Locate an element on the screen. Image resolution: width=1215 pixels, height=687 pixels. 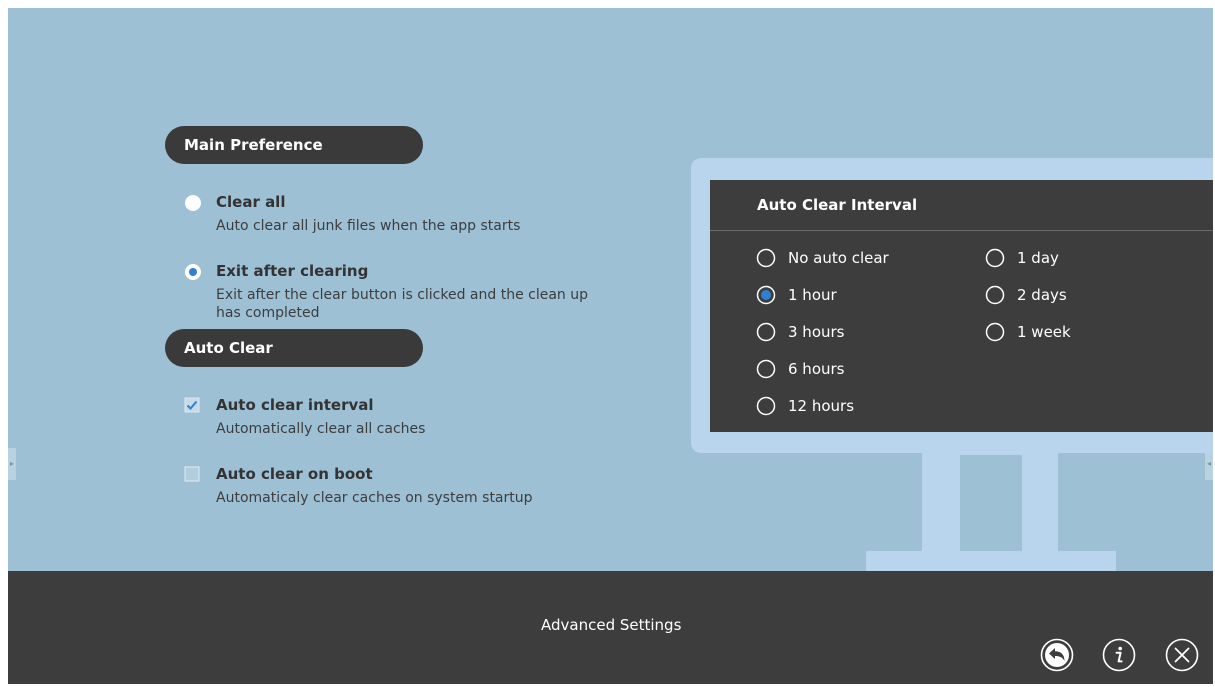
interval-option-label: 3 hours is located at coordinates (816, 332).